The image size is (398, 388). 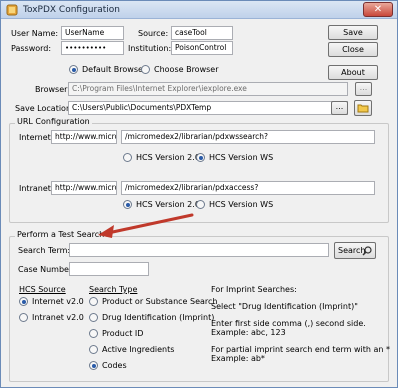 I want to click on imprint-example-2: Example: ab*, so click(x=238, y=358).